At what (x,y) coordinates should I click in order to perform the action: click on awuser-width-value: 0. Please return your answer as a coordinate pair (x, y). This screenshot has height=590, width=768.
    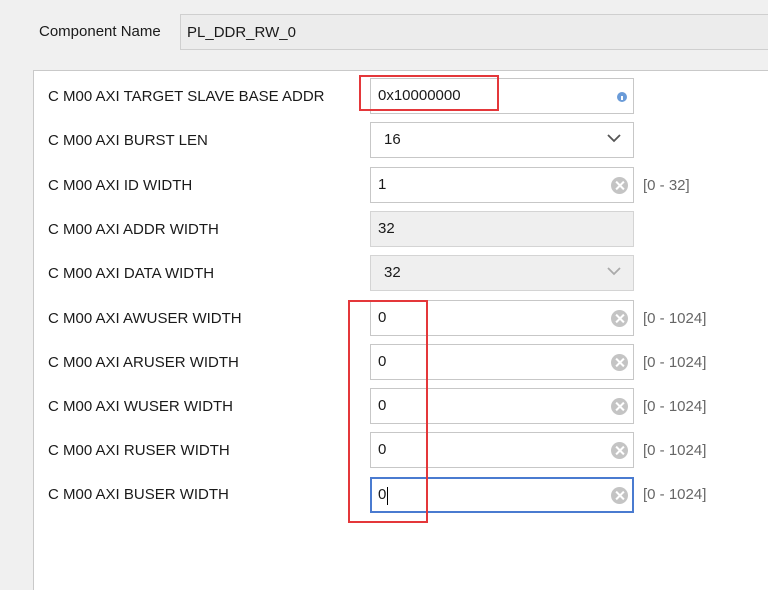
    Looking at the image, I should click on (382, 317).